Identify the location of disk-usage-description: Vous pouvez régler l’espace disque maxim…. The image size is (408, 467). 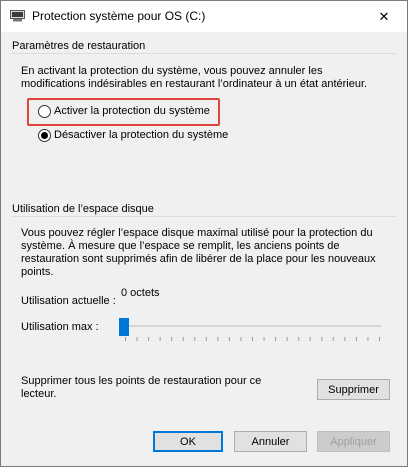
(198, 252).